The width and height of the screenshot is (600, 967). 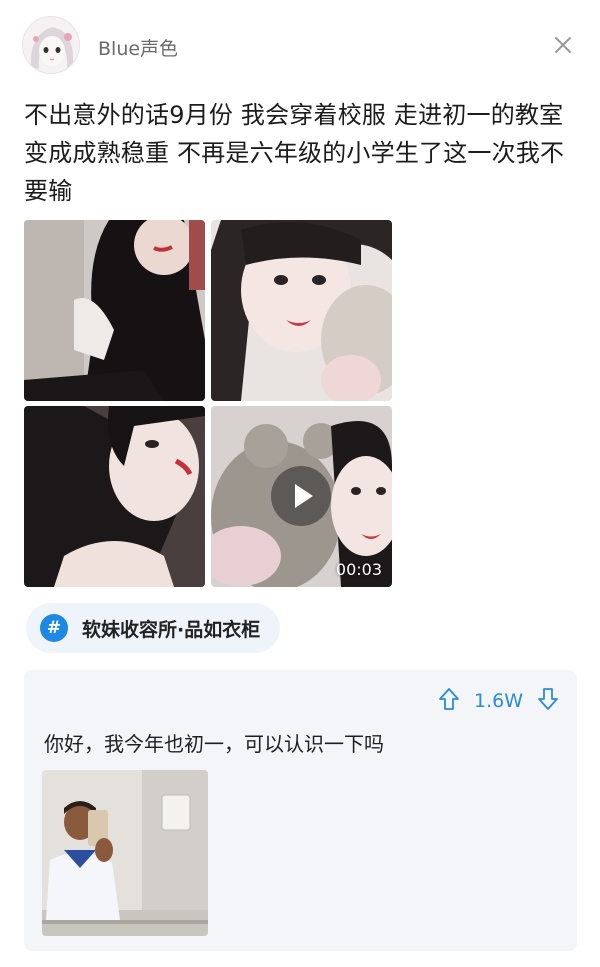 What do you see at coordinates (300, 45) in the screenshot?
I see `post-header: Blue声色` at bounding box center [300, 45].